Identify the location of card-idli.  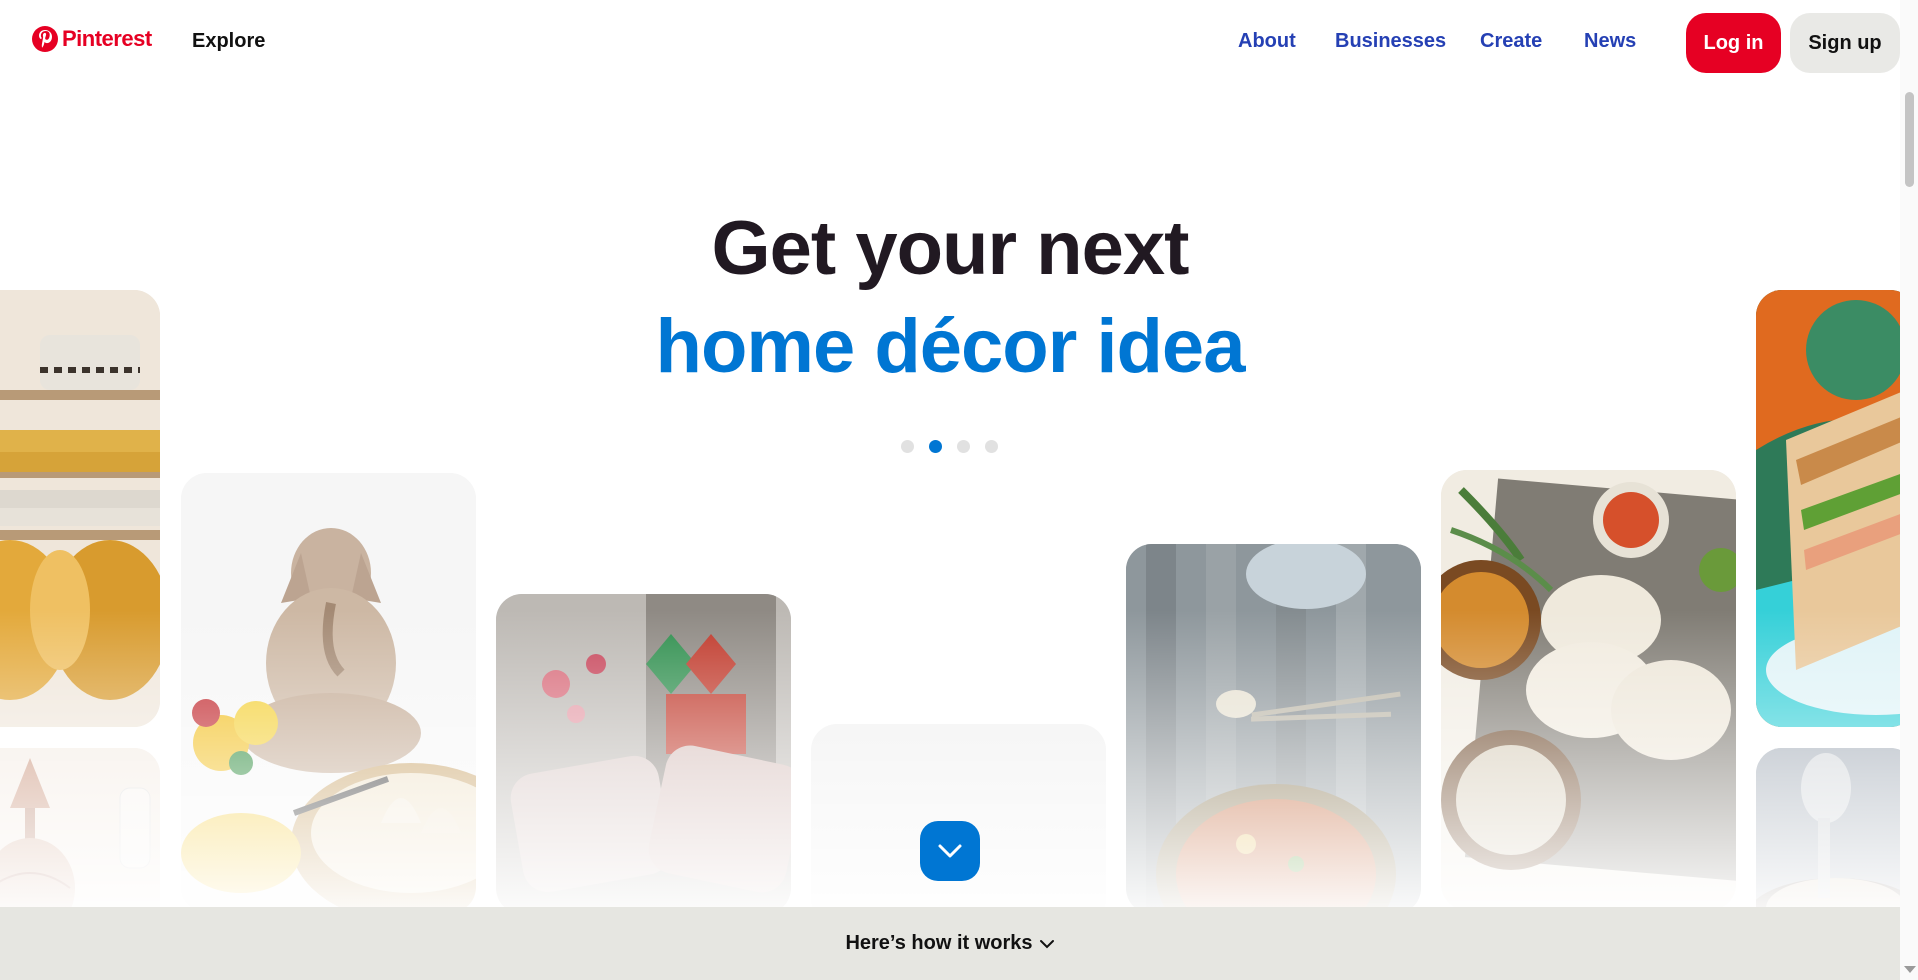
(1588, 690).